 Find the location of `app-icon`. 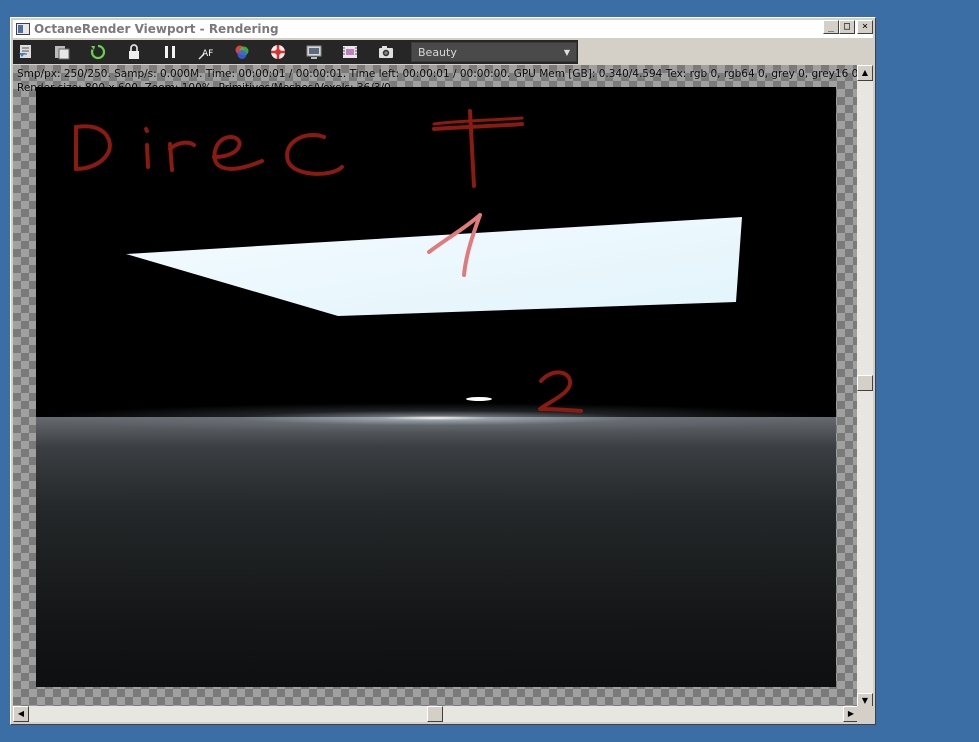

app-icon is located at coordinates (23, 29).